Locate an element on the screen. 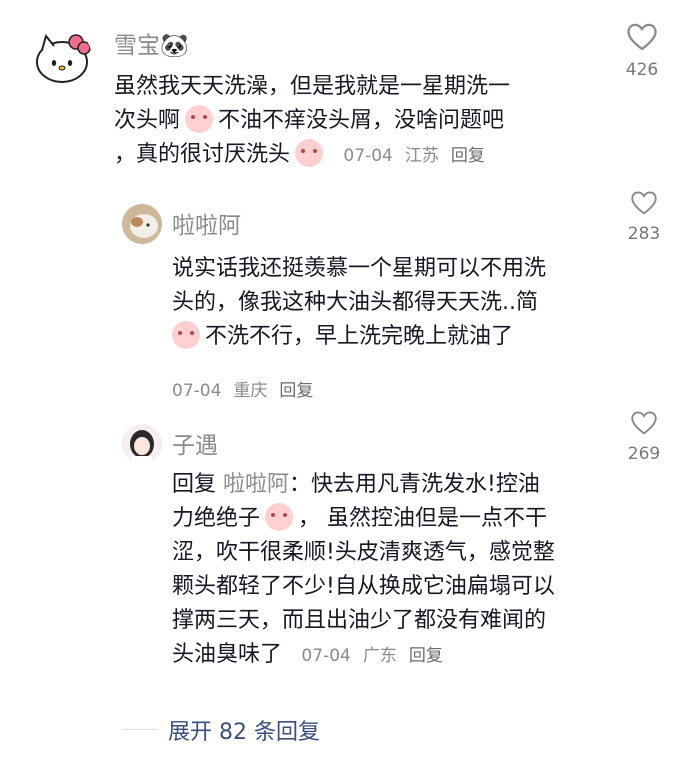  comment-line: ，真的很讨厌洗头 07-04 江苏 回复 is located at coordinates (354, 155).